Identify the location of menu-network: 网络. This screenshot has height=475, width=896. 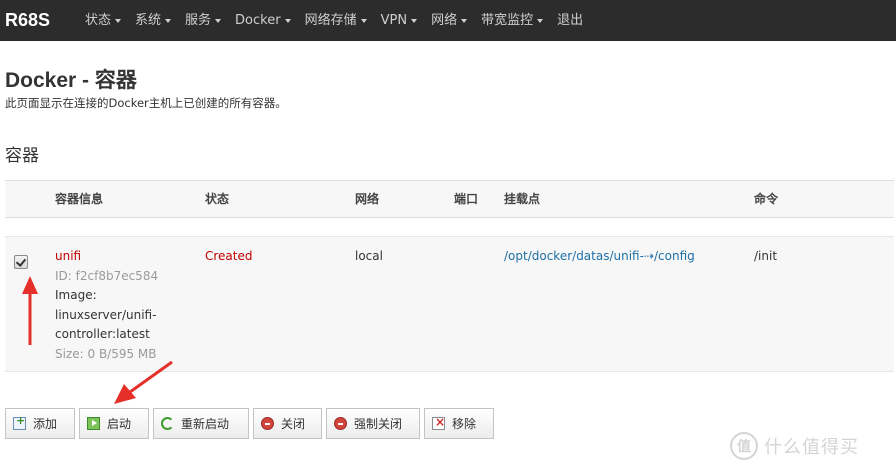
(449, 20).